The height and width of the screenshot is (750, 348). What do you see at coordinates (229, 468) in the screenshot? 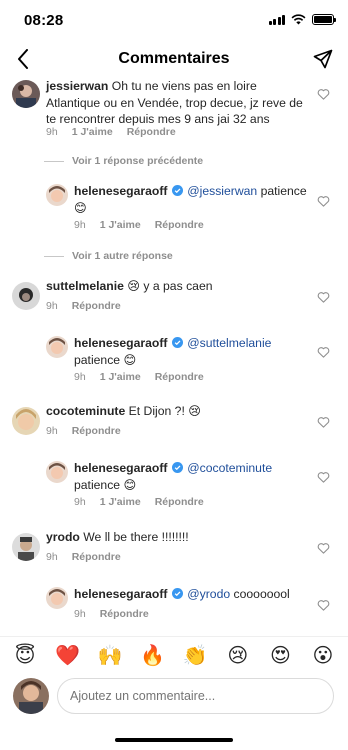
I see `comment-mention: @cocoteminute` at bounding box center [229, 468].